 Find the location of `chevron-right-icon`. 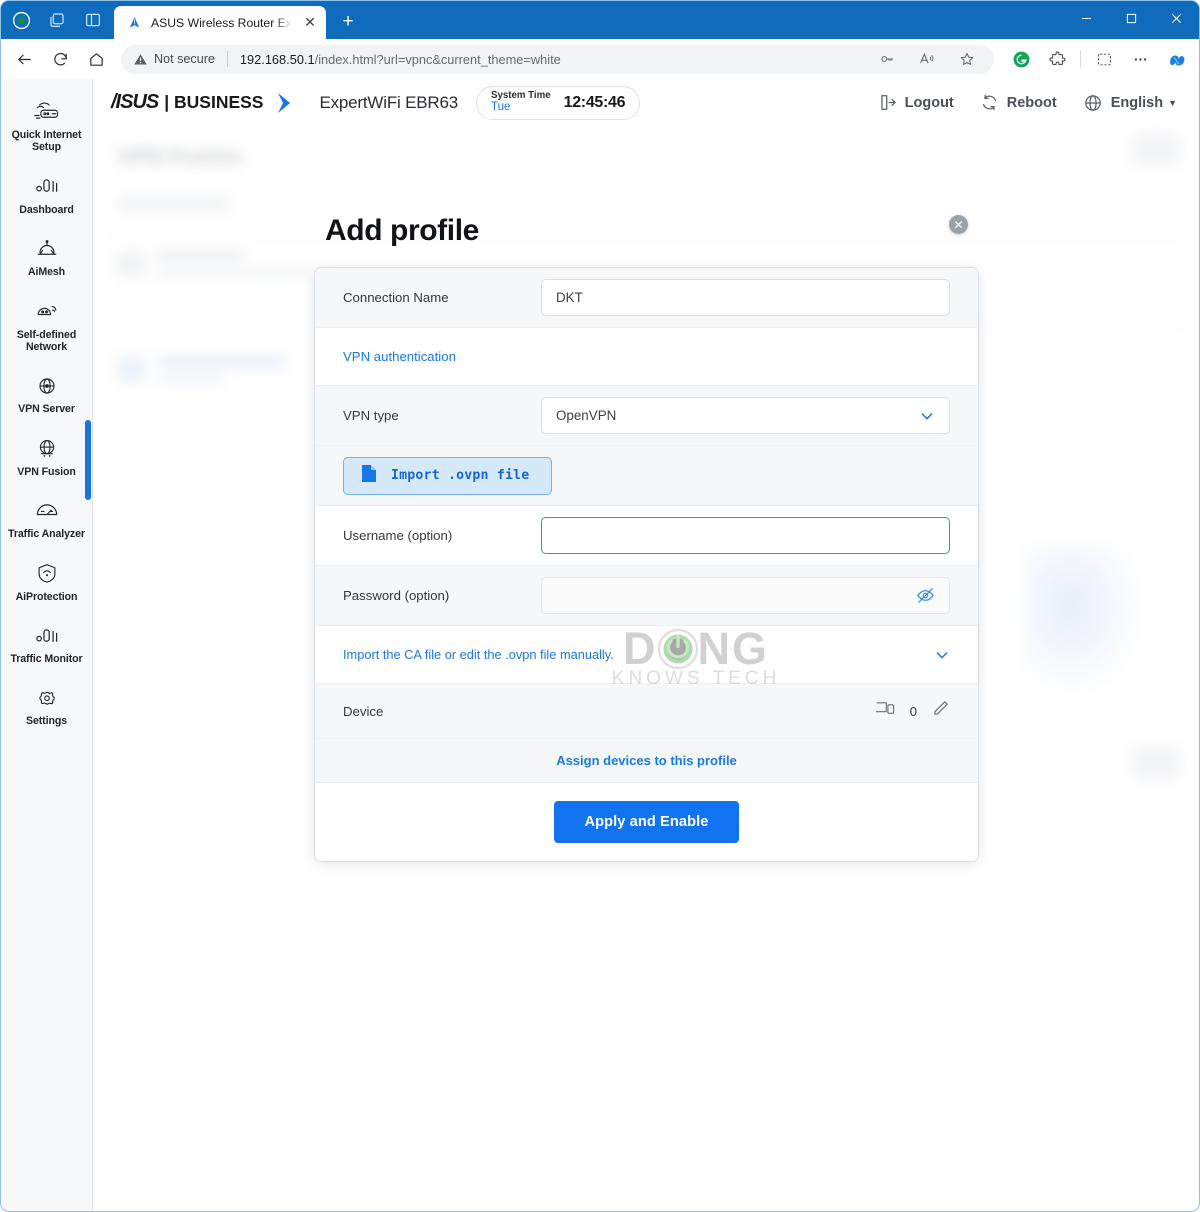

chevron-right-icon is located at coordinates (286, 103).